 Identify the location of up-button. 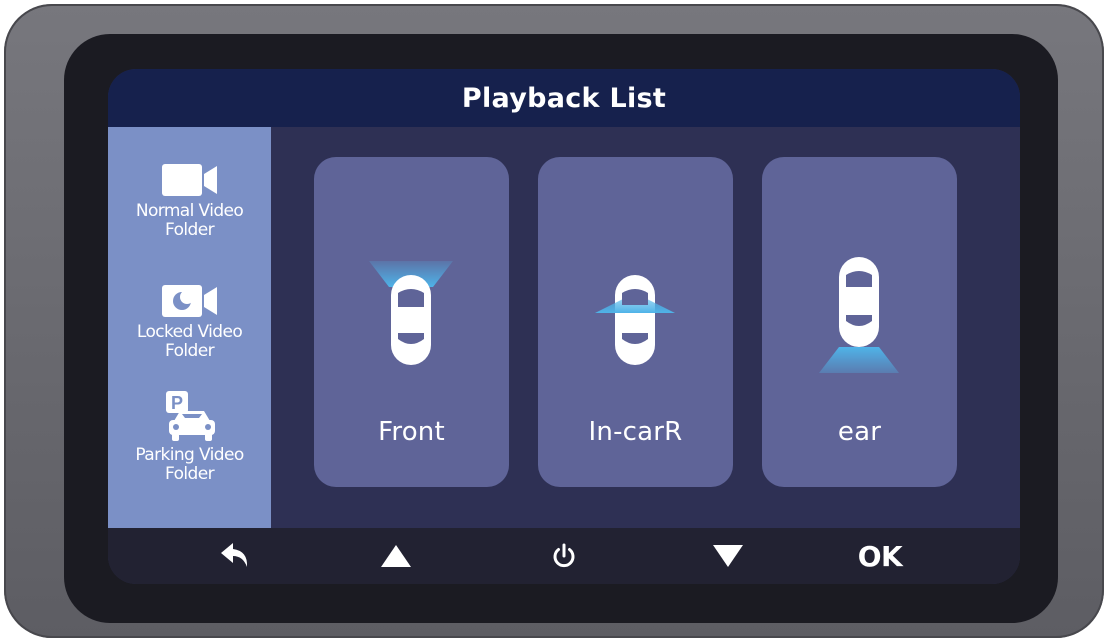
(396, 556).